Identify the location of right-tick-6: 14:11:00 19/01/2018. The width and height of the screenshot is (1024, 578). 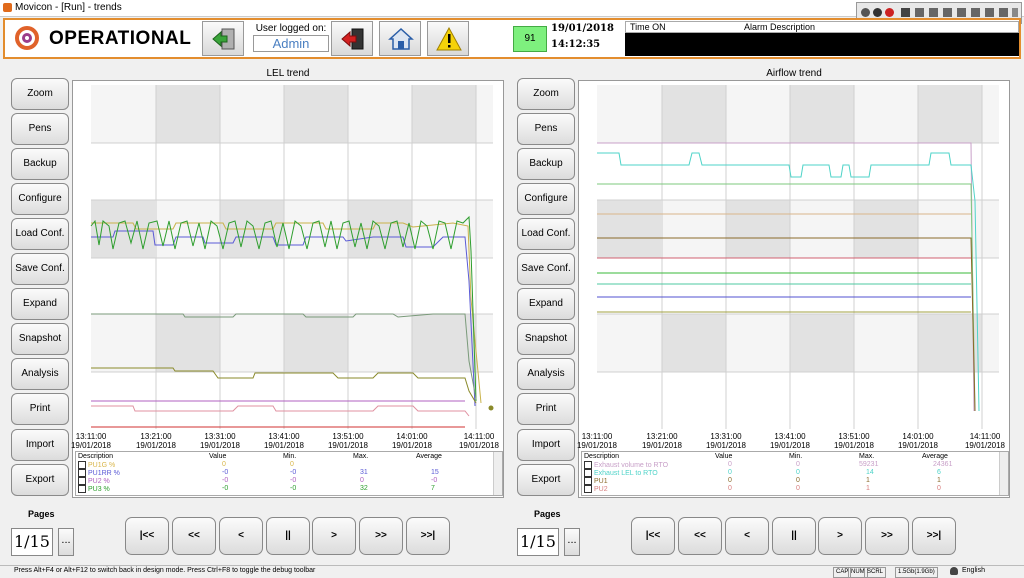
(985, 441).